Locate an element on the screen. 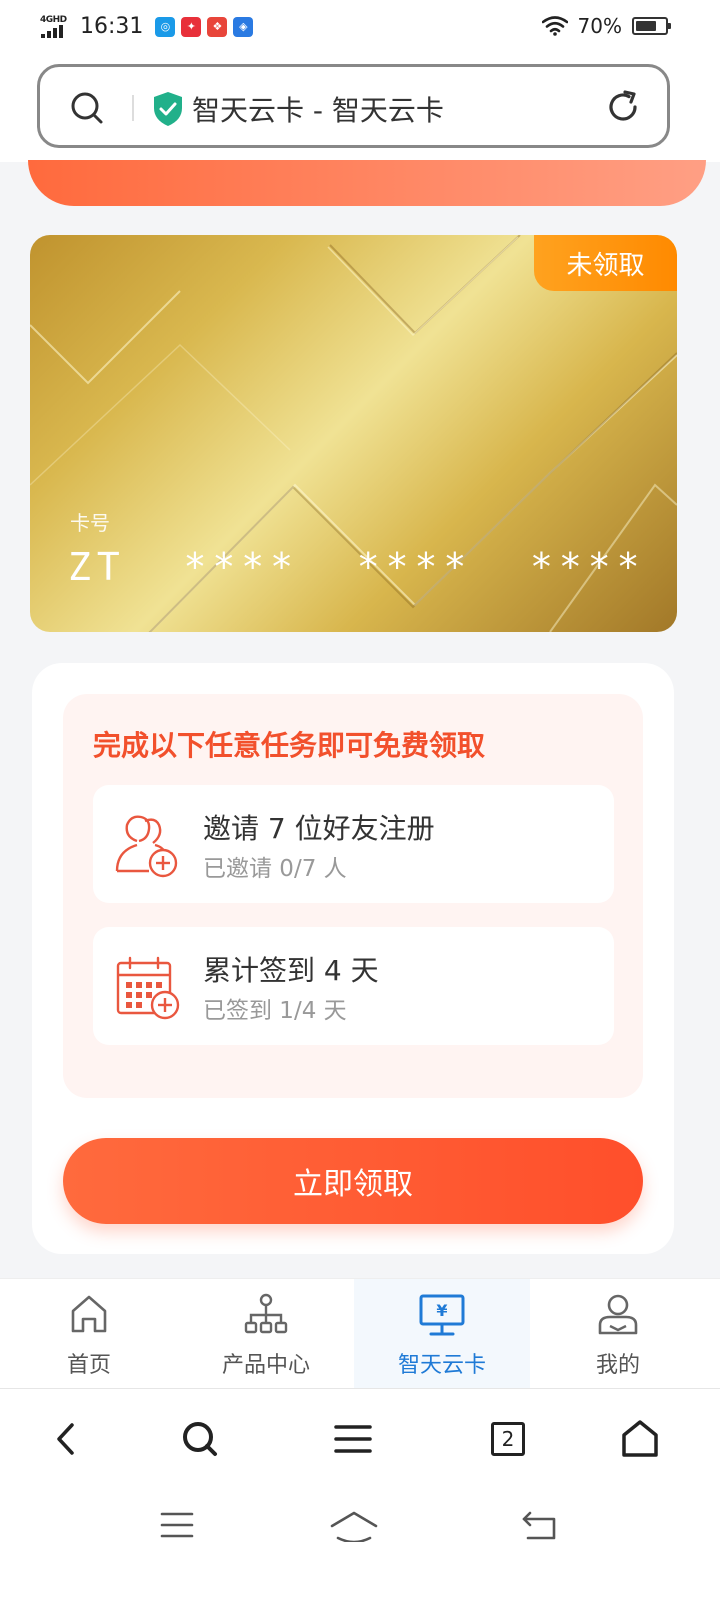 This screenshot has width=720, height=1600. battery-percent: 70% is located at coordinates (599, 26).